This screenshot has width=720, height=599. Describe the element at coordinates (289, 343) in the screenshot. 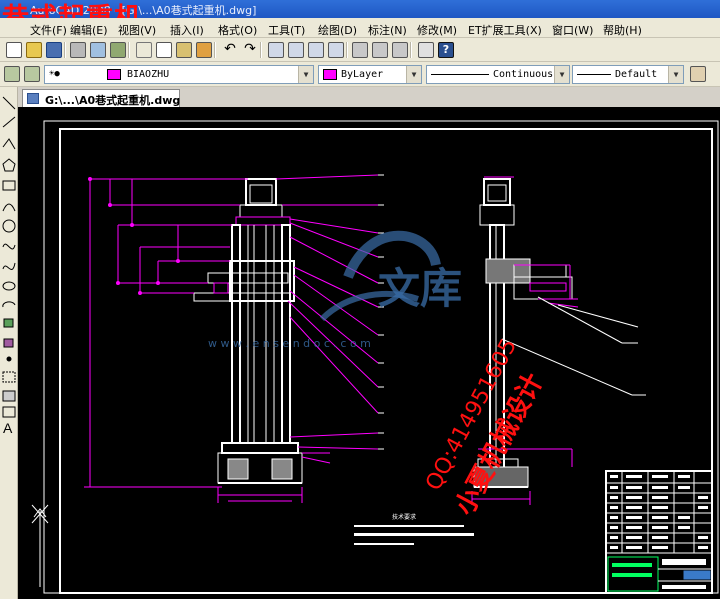

I see `watermark-site: w w w . e n s e n d o c . c o m` at that location.